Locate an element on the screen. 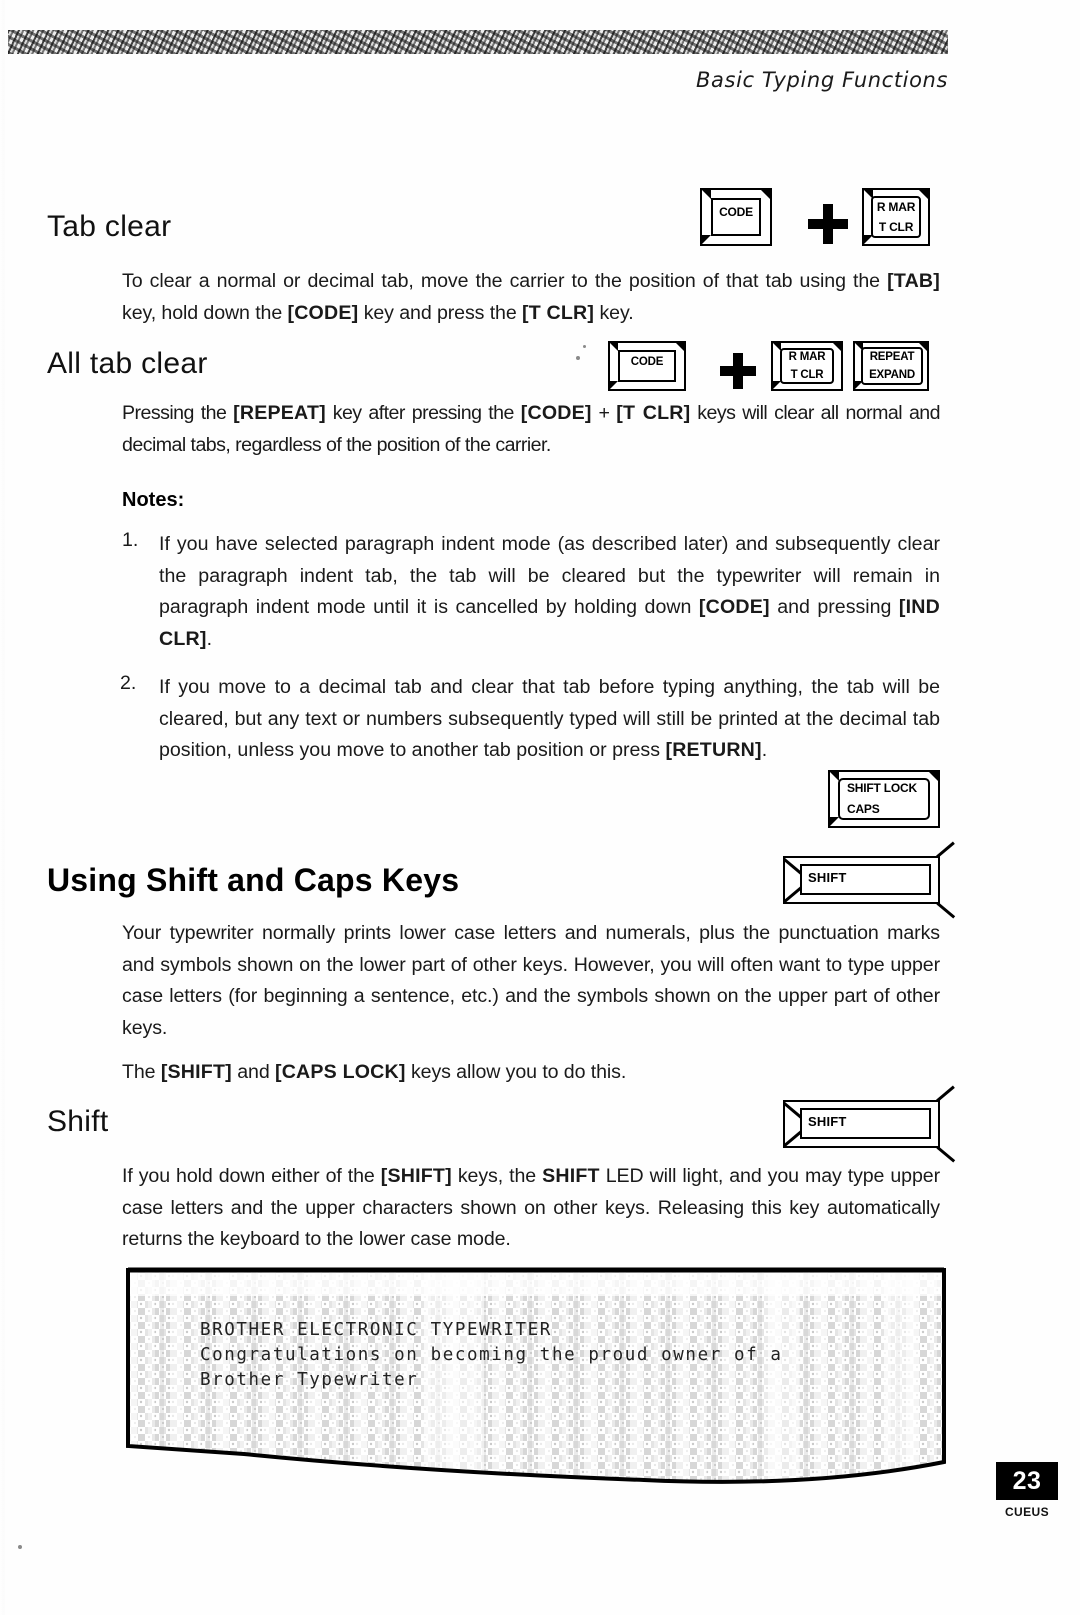 The width and height of the screenshot is (1080, 1615). key-name-emphasis: [REPEAT] is located at coordinates (279, 413).